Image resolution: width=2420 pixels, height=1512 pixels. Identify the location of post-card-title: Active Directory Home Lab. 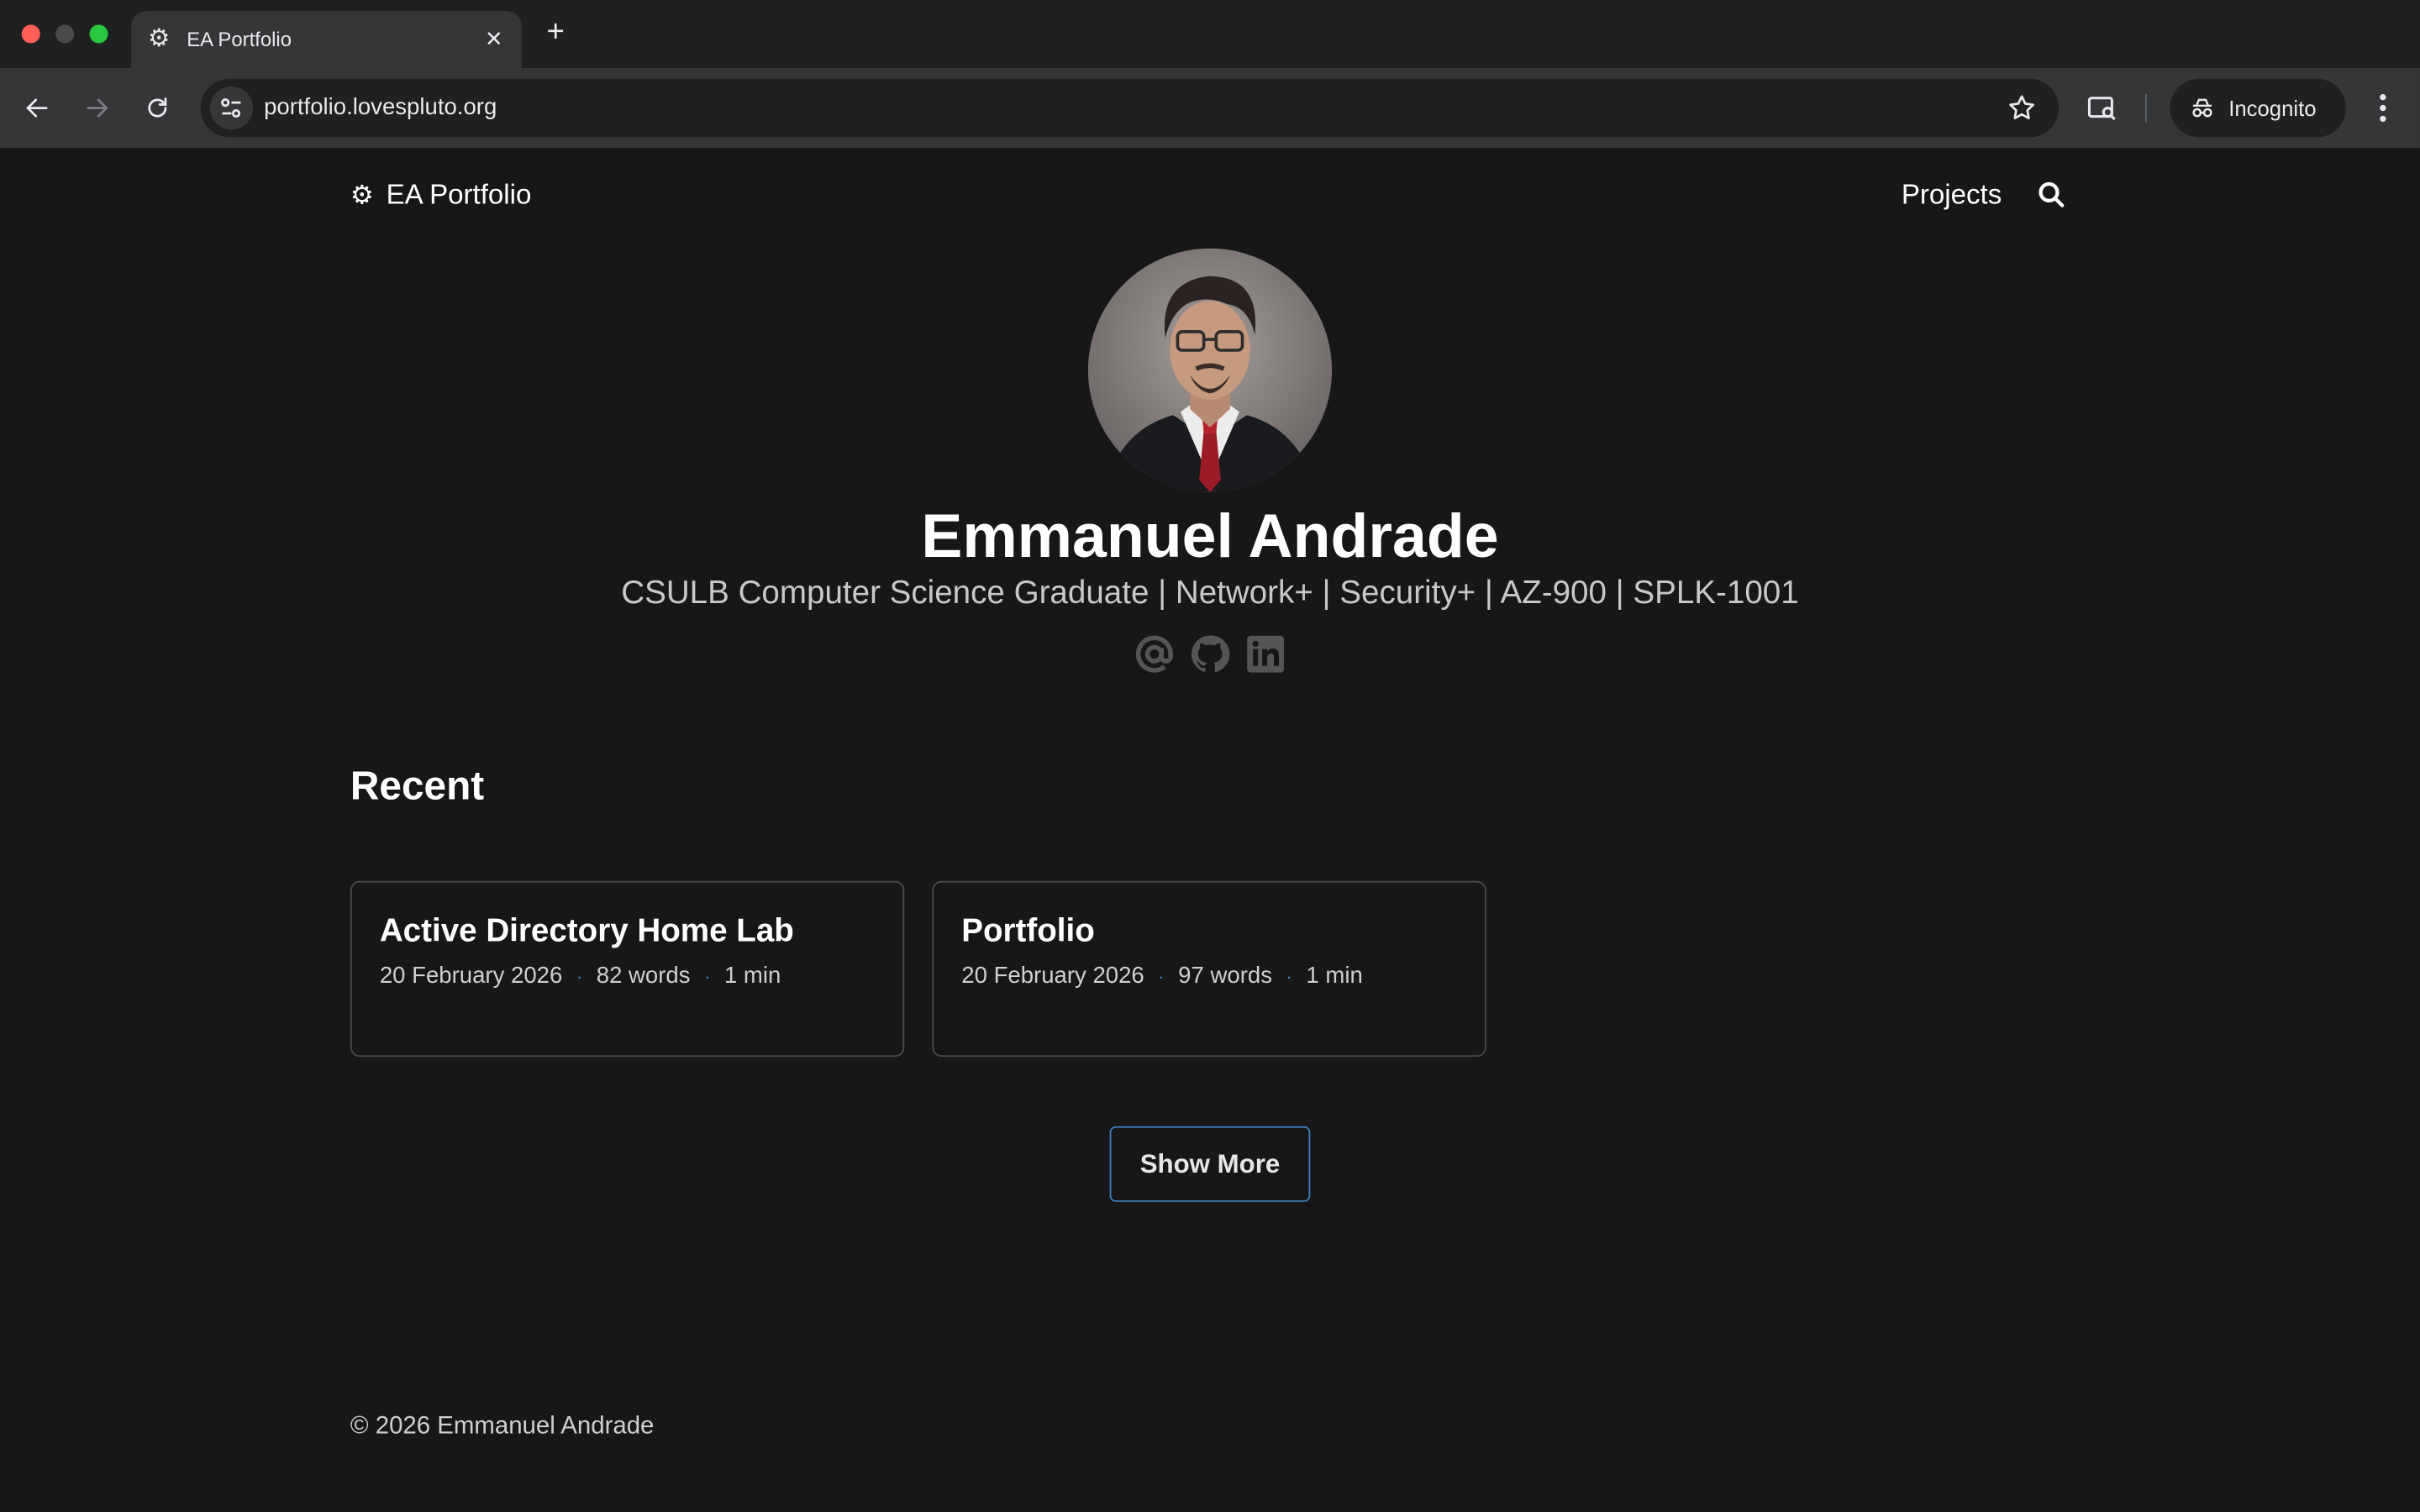
(586, 931).